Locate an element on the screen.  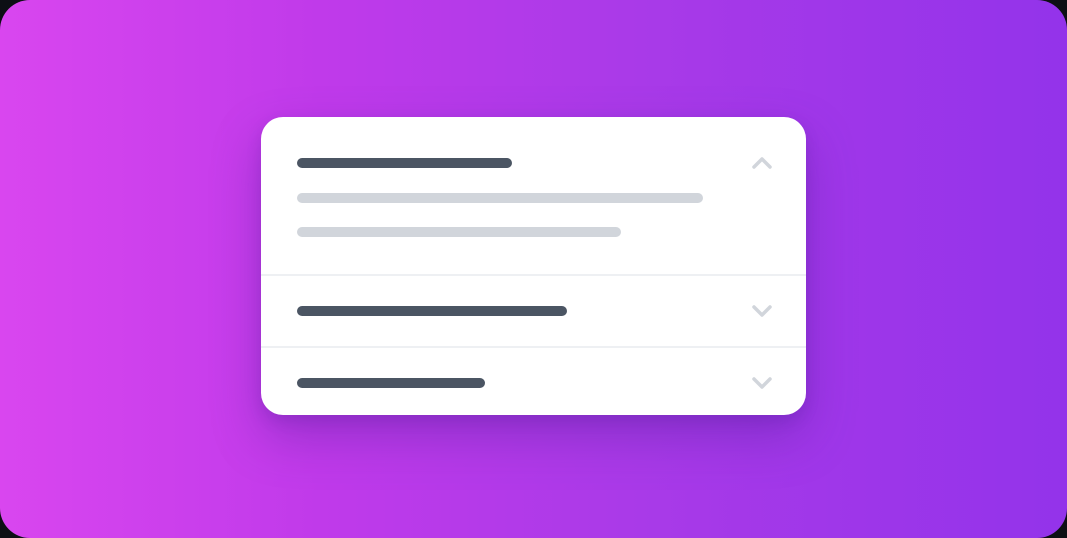
accordion-item-1-body-line-1-placeholder is located at coordinates (500, 198).